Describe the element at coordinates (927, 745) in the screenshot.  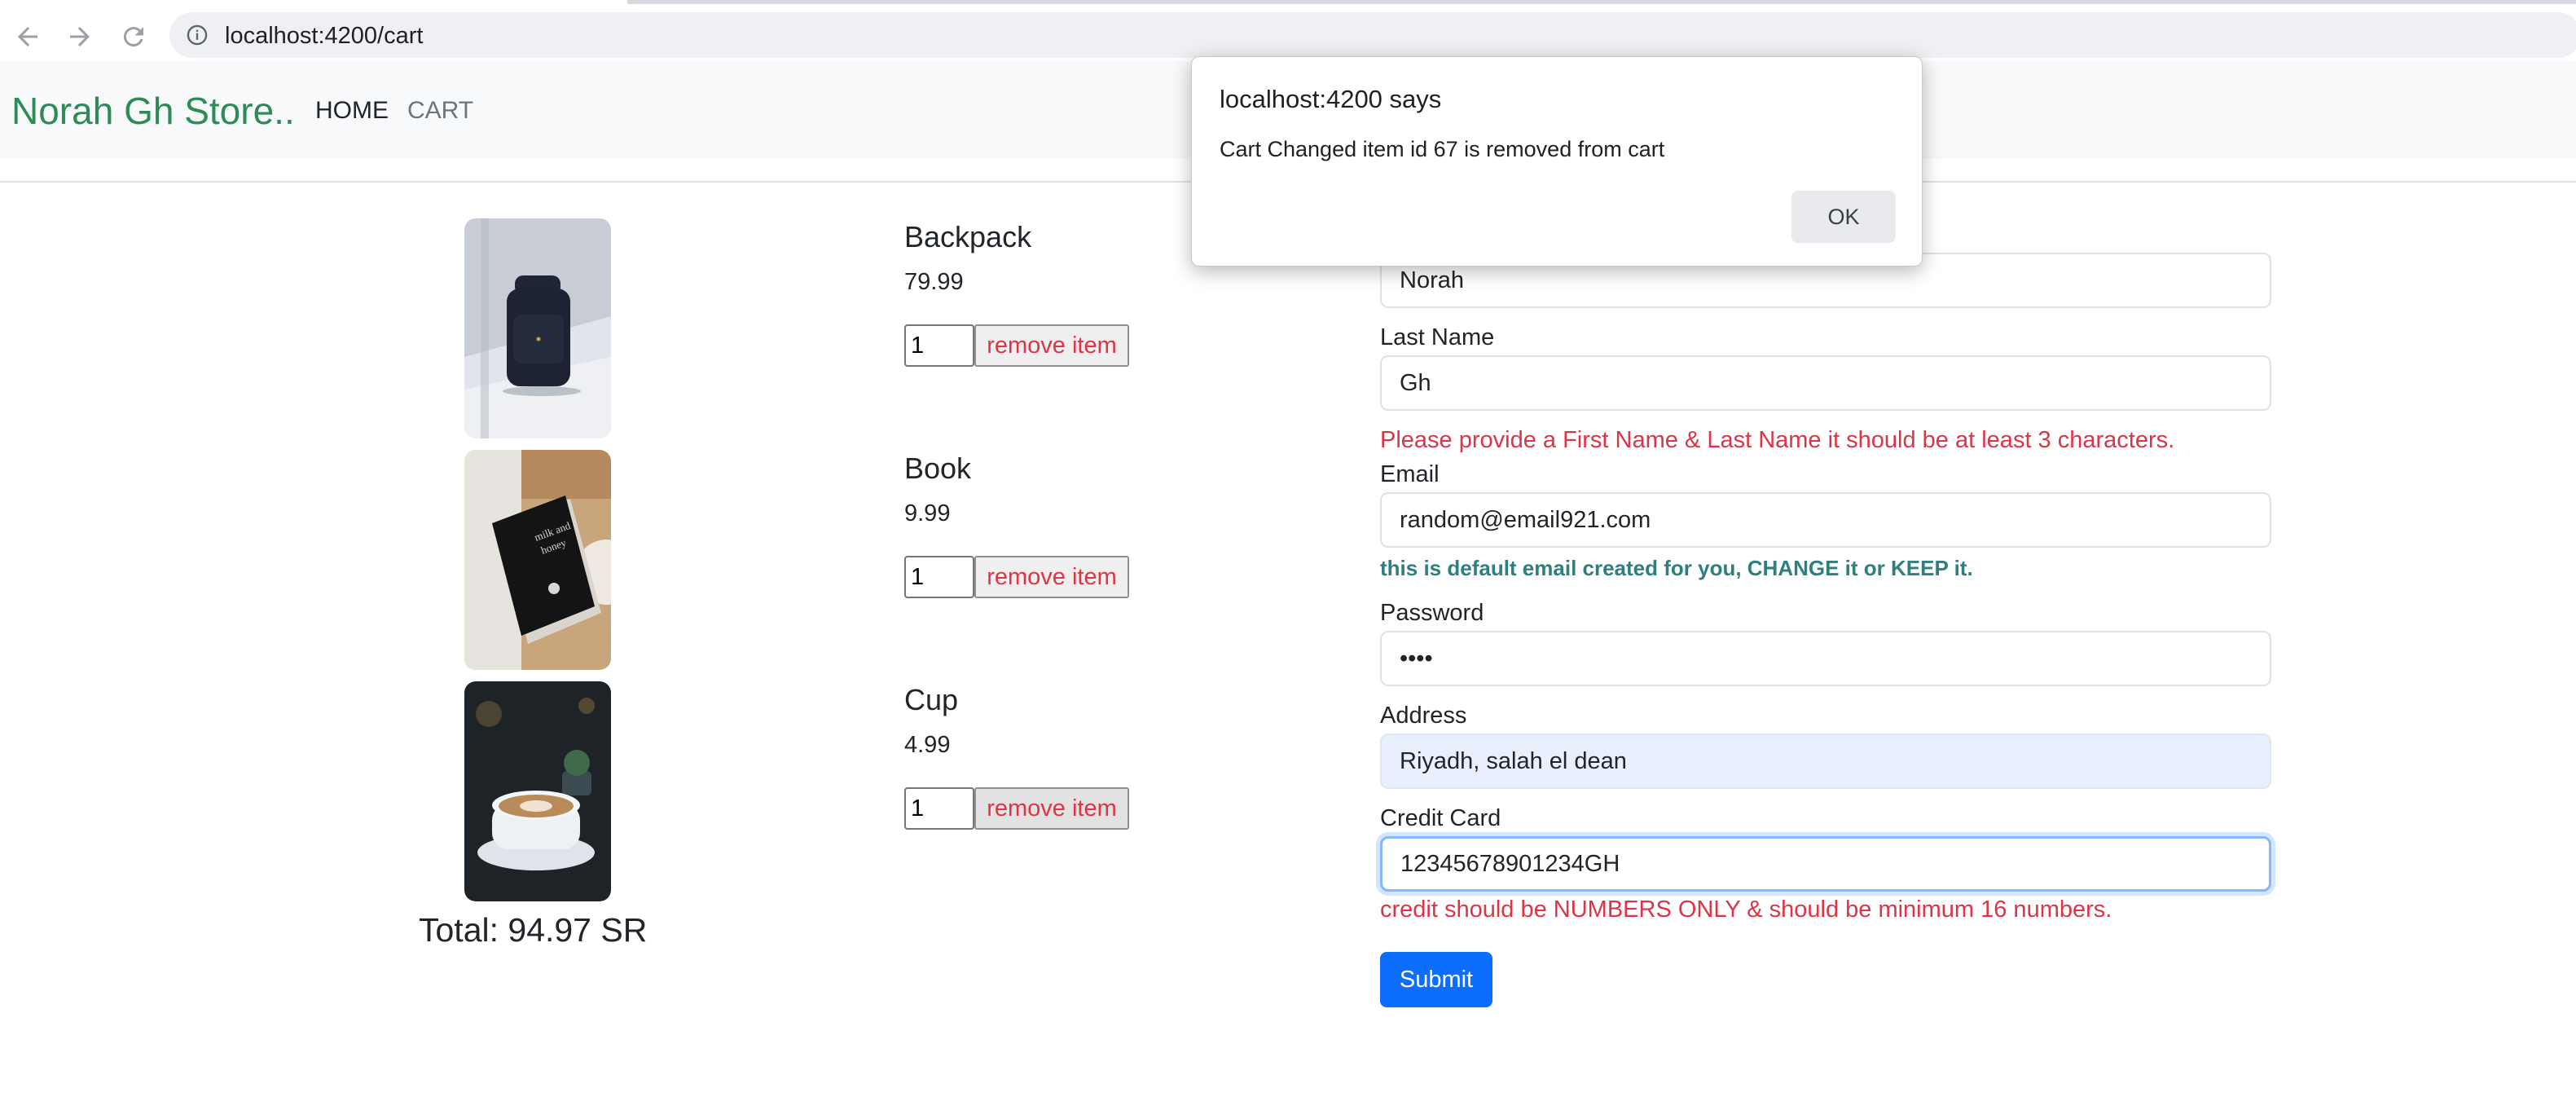
I see `product-price: 4.99` at that location.